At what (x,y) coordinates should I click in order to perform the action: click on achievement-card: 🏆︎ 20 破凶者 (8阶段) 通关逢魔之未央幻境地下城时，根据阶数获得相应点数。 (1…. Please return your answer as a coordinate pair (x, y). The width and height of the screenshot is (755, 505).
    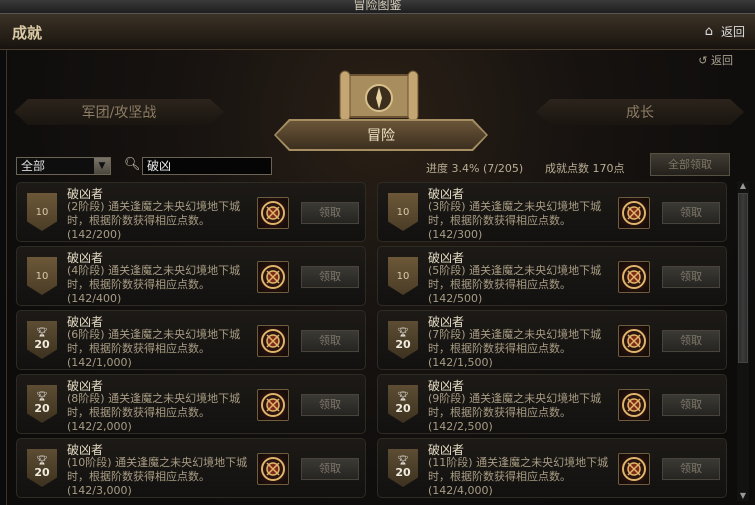
    Looking at the image, I should click on (191, 404).